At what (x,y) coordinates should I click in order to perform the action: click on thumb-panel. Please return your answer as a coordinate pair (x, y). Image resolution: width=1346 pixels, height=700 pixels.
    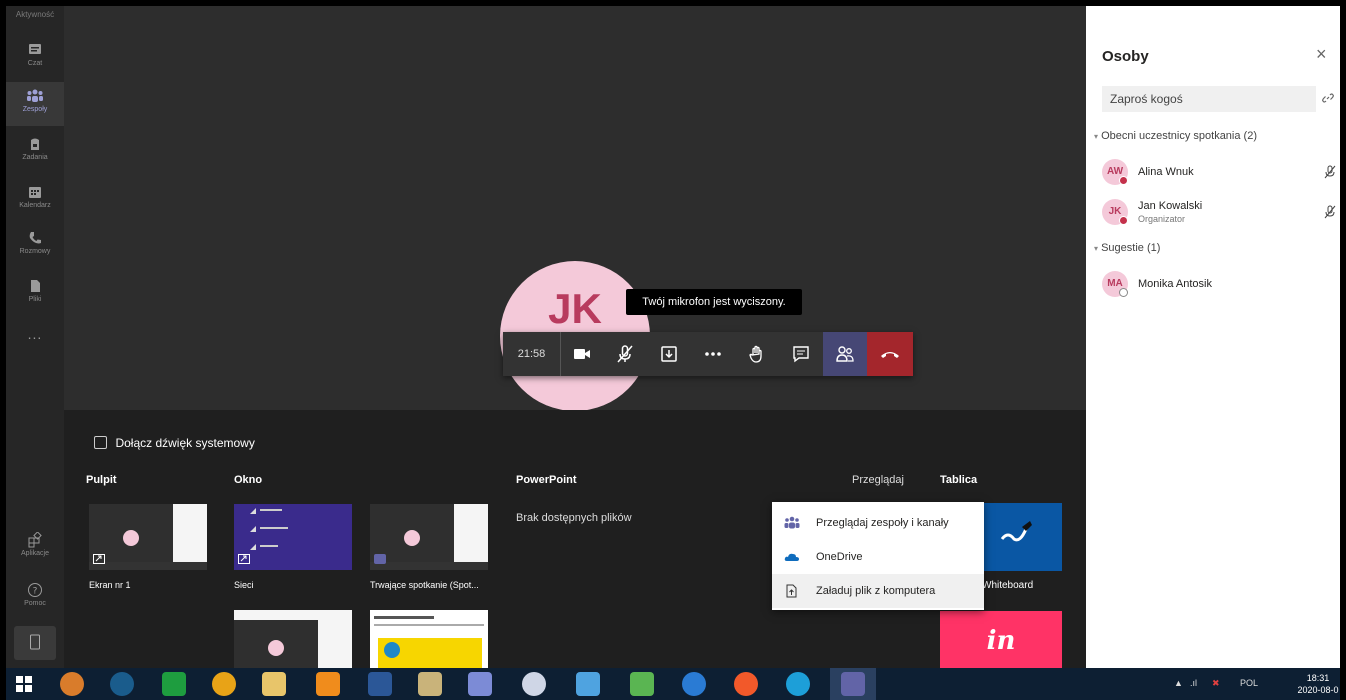
    Looking at the image, I should click on (471, 537).